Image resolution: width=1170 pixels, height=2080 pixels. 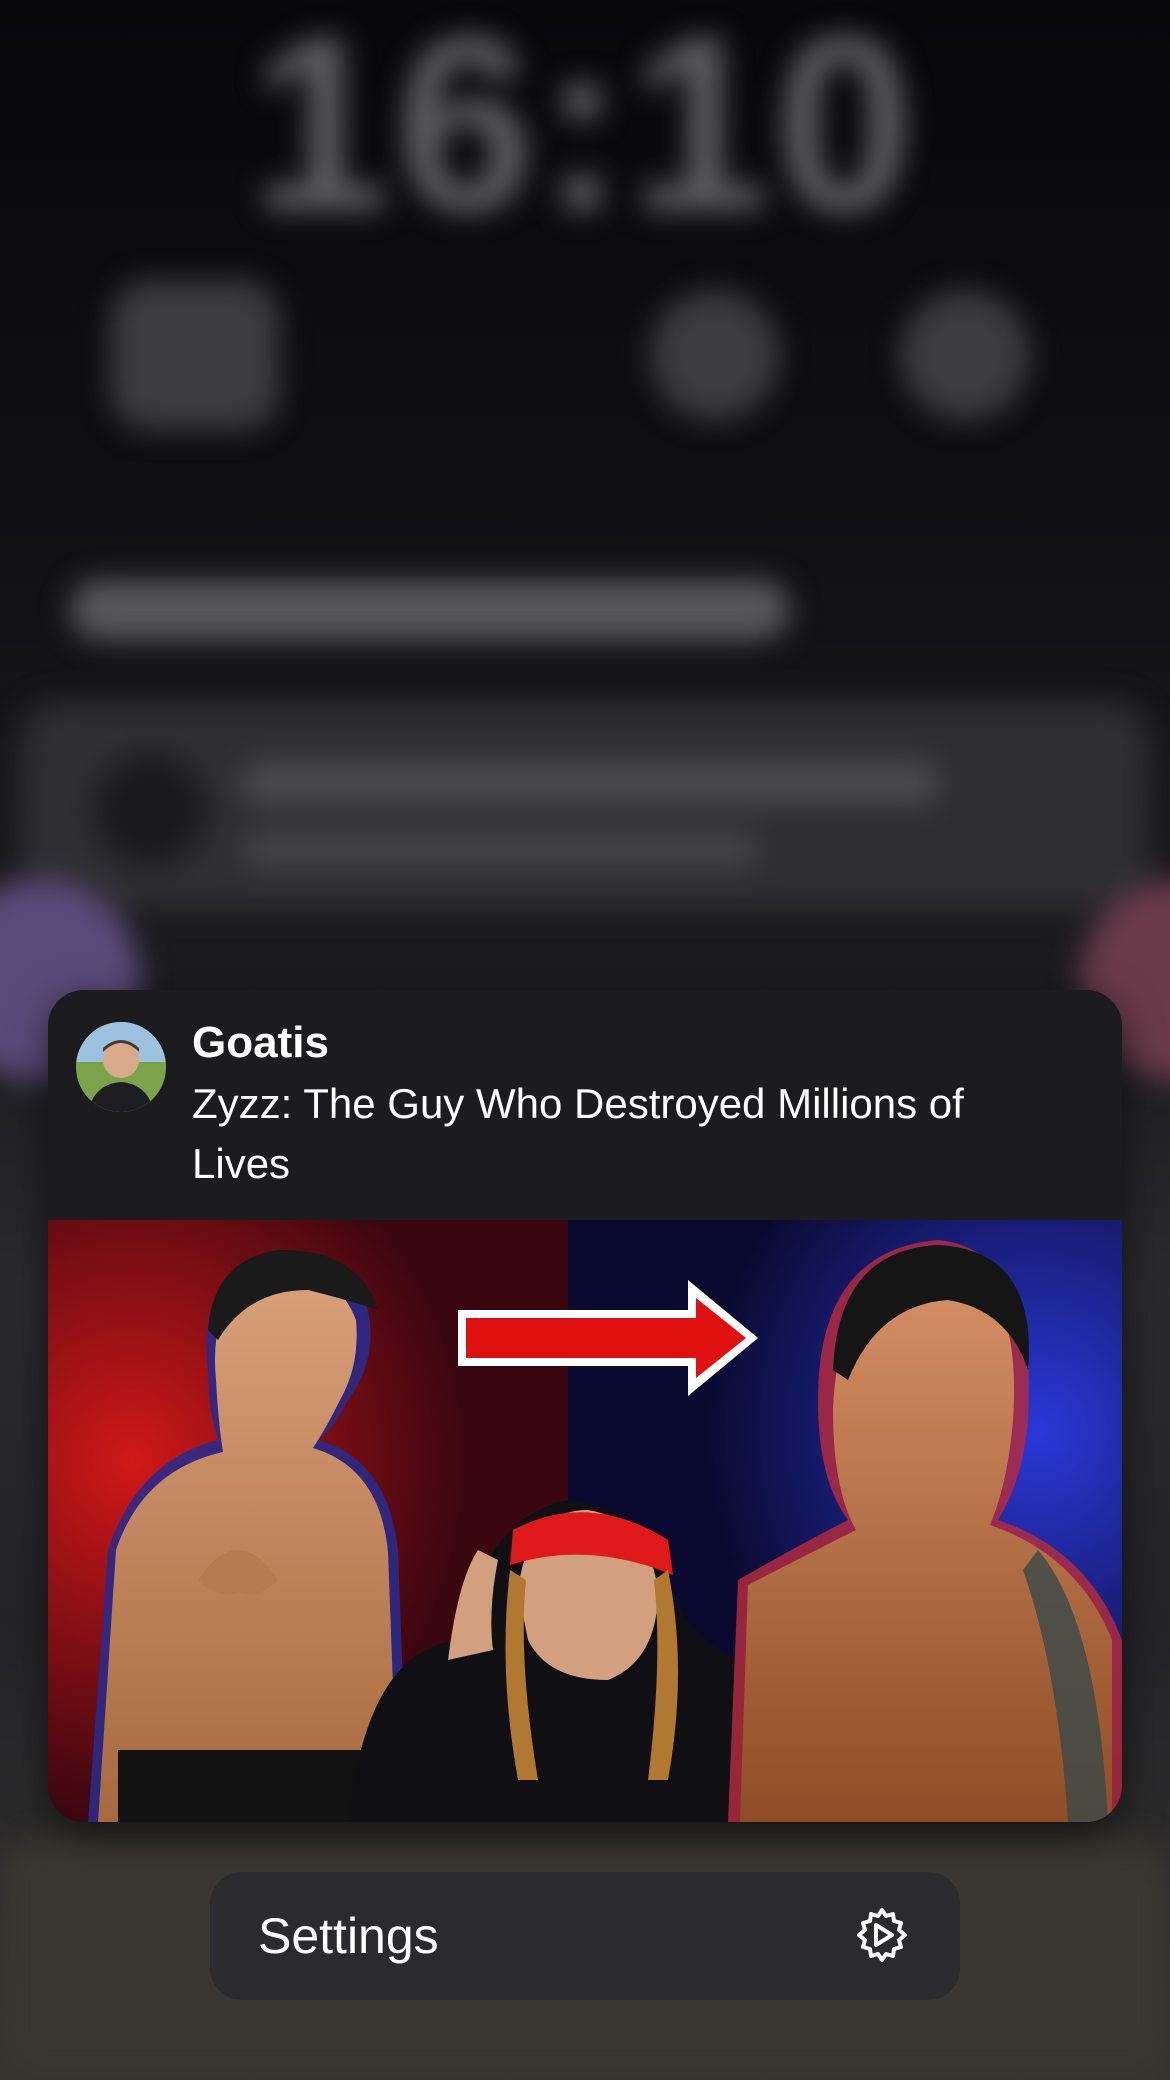 What do you see at coordinates (585, 131) in the screenshot?
I see `lock-screen-clock: 16:10` at bounding box center [585, 131].